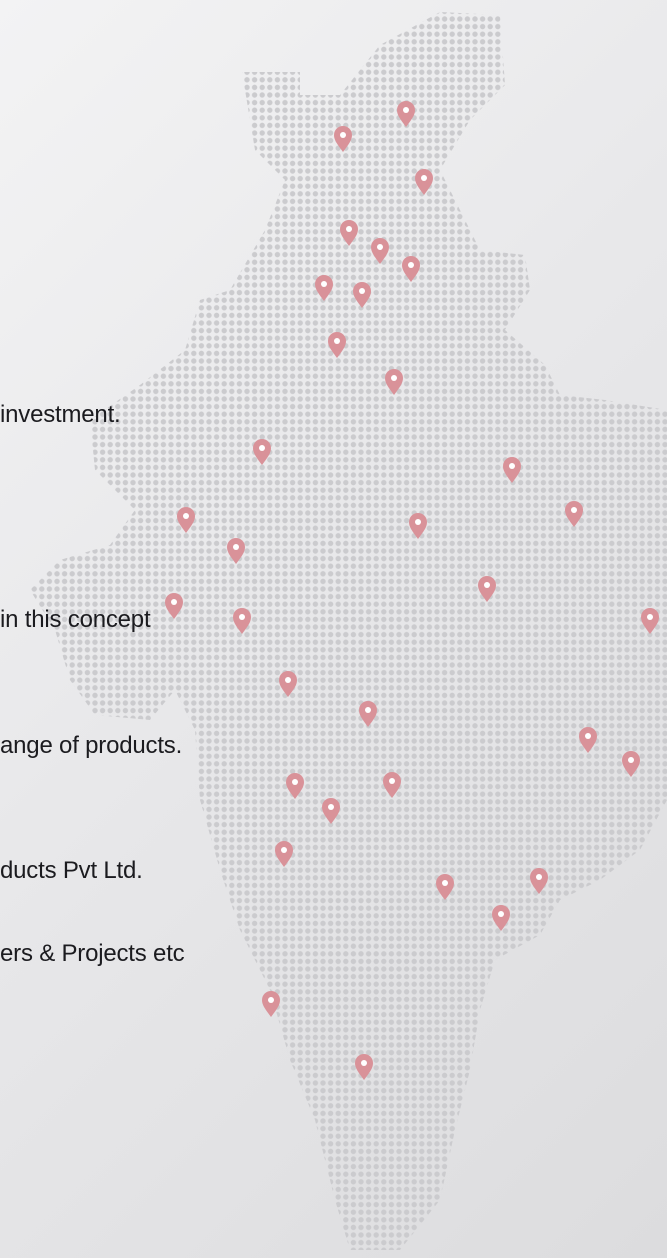 This screenshot has height=1258, width=667. What do you see at coordinates (92, 953) in the screenshot?
I see `body-text-line-5: ers & Projects etc` at bounding box center [92, 953].